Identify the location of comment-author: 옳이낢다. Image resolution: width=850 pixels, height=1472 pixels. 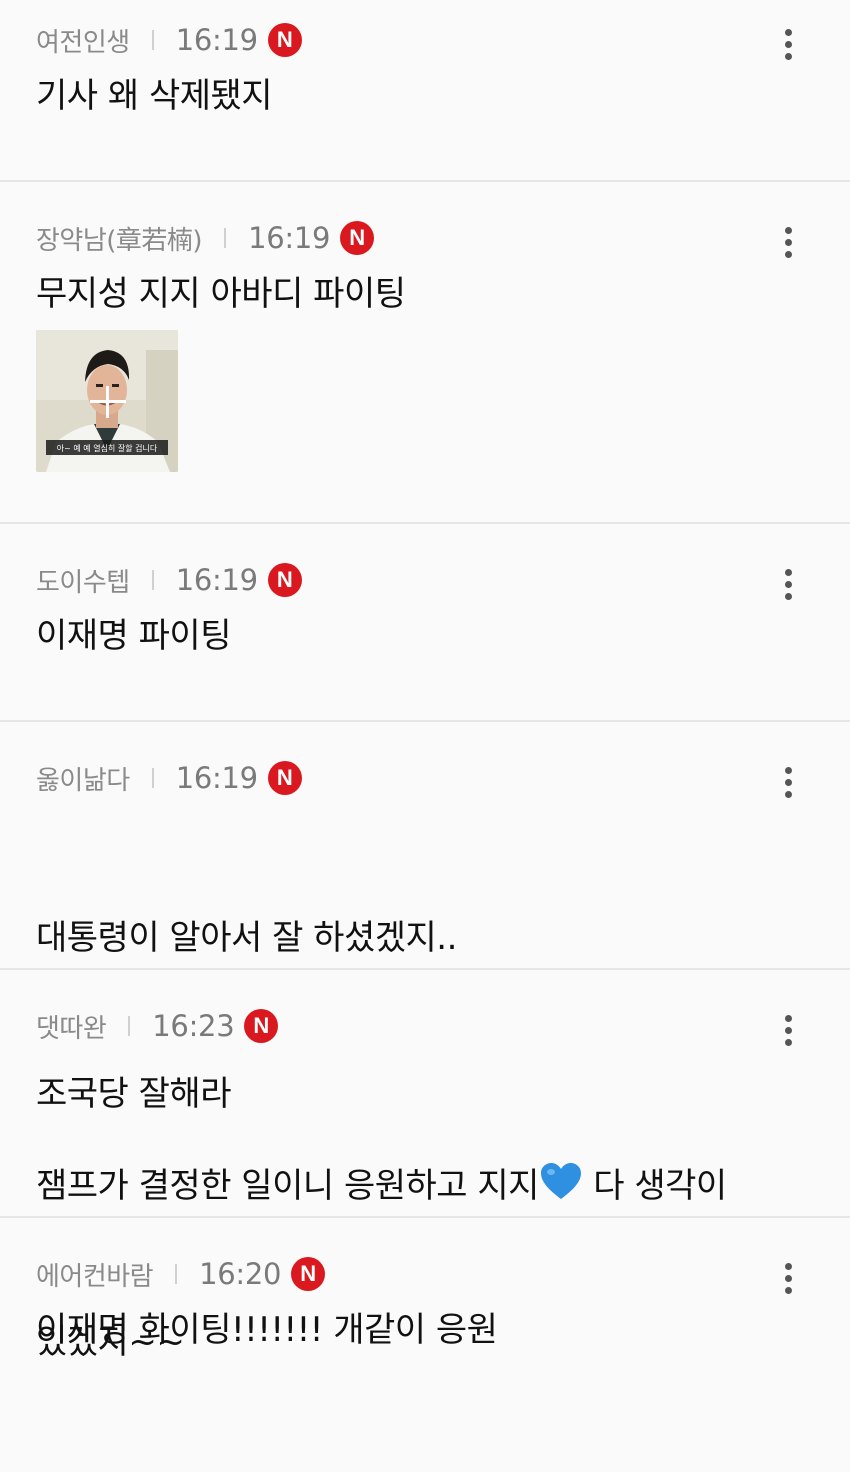
(83, 778).